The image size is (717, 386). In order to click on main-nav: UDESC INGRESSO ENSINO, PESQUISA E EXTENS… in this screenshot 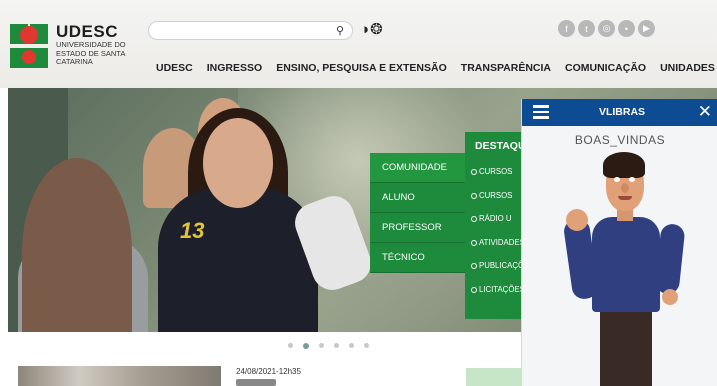, I will do `click(435, 68)`.